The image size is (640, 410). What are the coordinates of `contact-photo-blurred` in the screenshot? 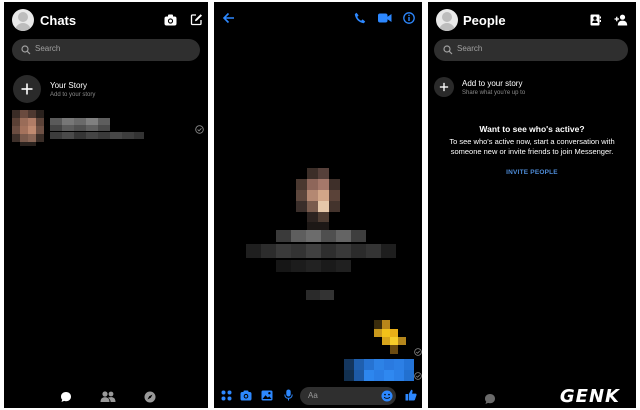 It's located at (318, 200).